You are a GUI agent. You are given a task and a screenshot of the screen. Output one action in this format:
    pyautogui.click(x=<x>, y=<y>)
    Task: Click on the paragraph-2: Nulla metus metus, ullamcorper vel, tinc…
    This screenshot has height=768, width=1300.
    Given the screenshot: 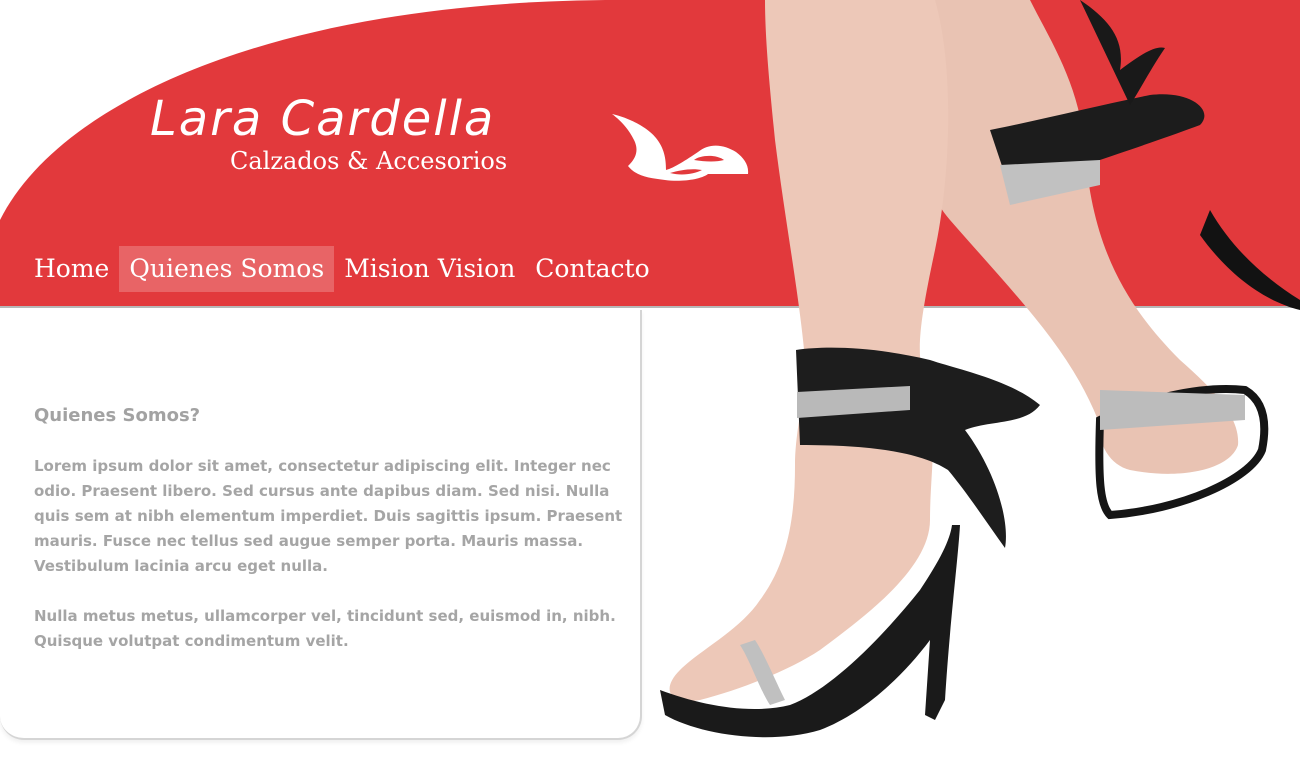 What is the action you would take?
    pyautogui.click(x=325, y=628)
    